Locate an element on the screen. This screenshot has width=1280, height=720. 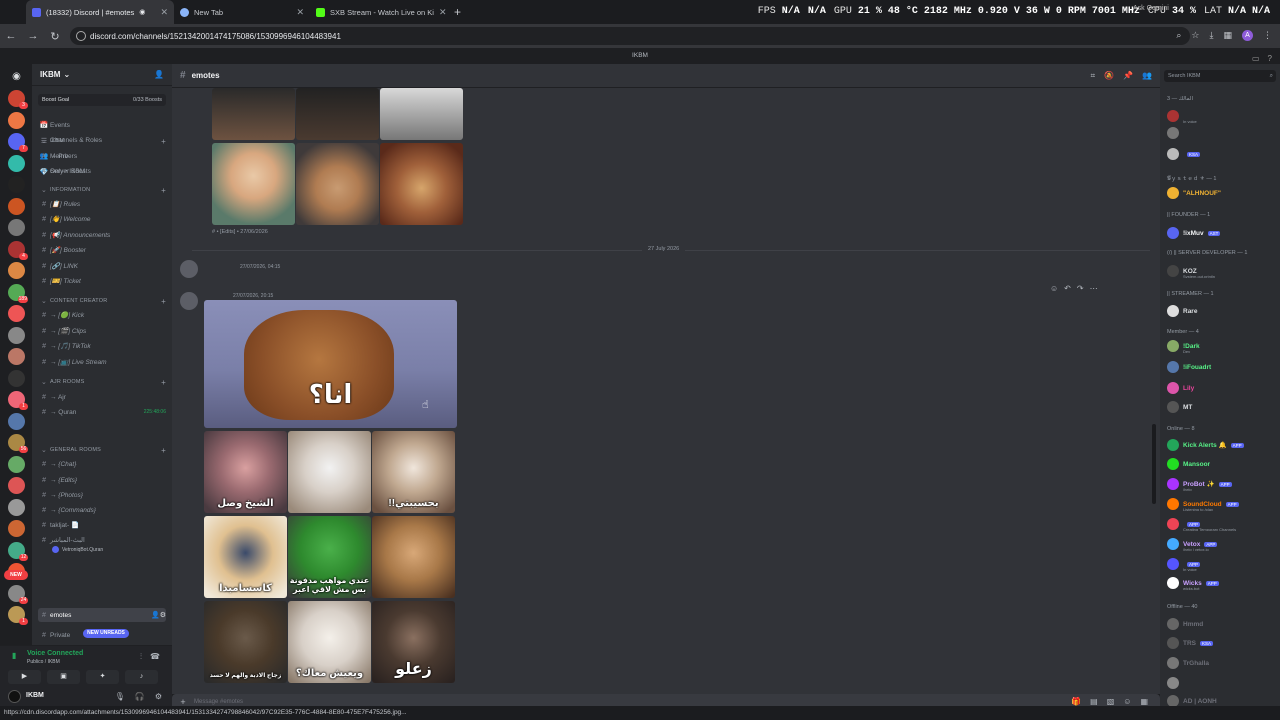
member-item is located at coordinates (1223, 133).